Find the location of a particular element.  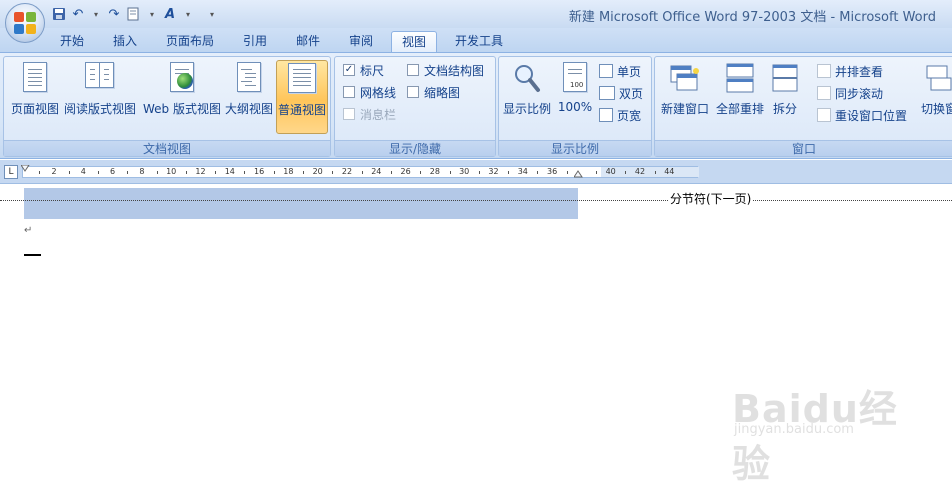

group-label-zoom: 显示比例 is located at coordinates (575, 148).